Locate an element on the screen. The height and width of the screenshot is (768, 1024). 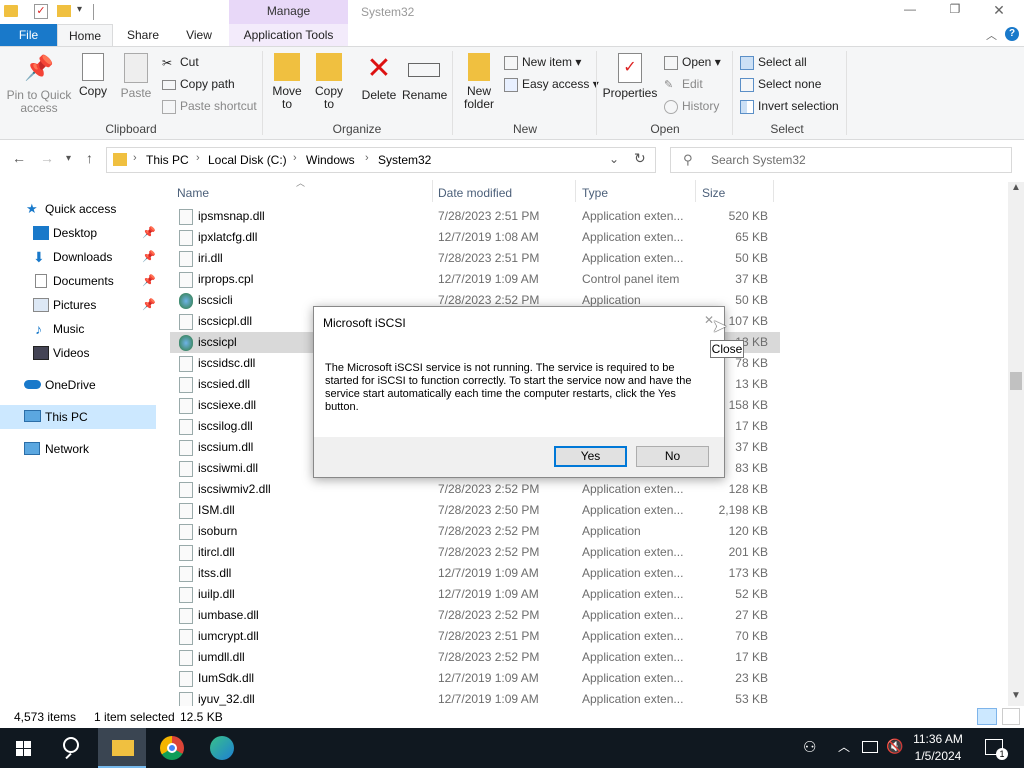
pin-to-quick-access-button: 📌 Pin to Quick access is located at coordinates (39, 84).